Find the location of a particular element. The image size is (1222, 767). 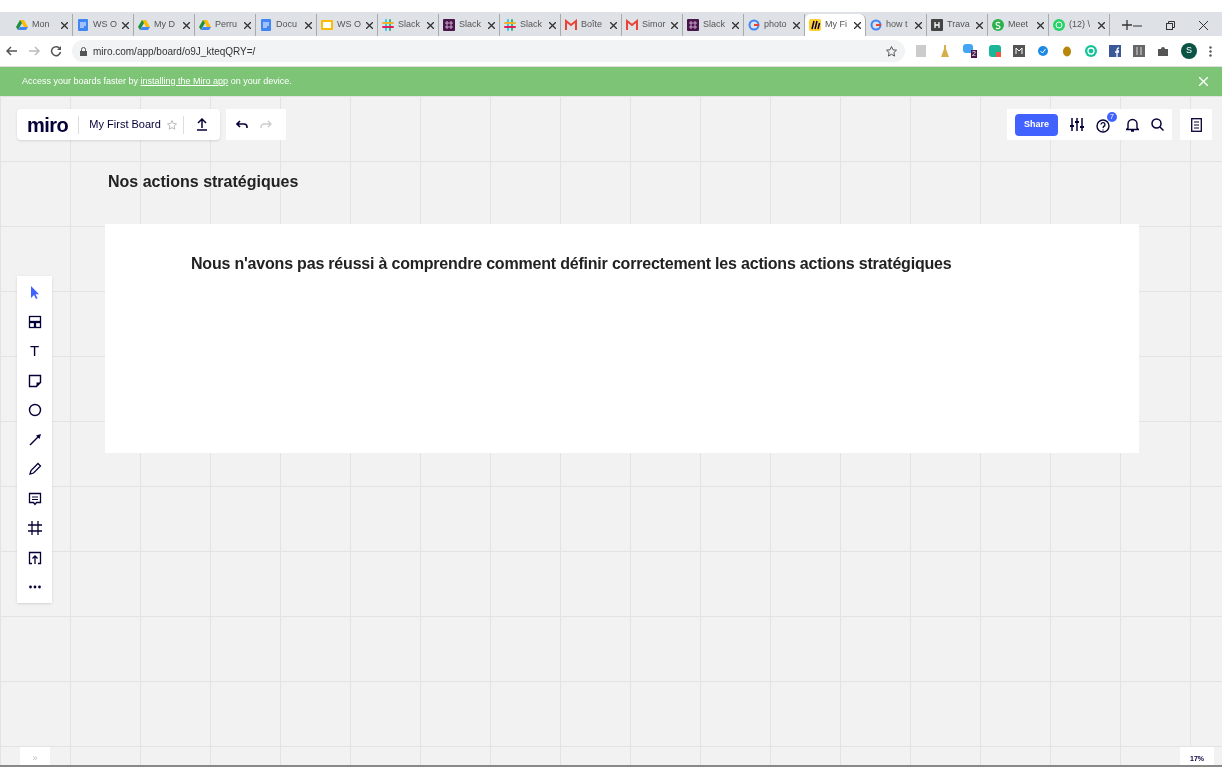

notes-icon is located at coordinates (1196, 124).